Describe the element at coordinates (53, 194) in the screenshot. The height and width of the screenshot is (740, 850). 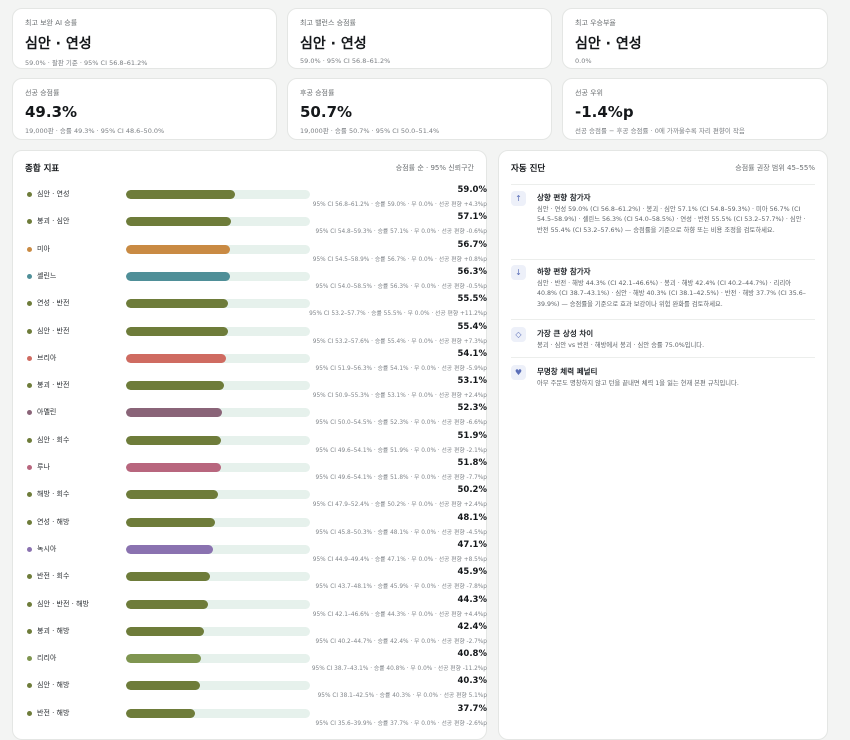
I see `participant-name: 심안 · 연성` at that location.